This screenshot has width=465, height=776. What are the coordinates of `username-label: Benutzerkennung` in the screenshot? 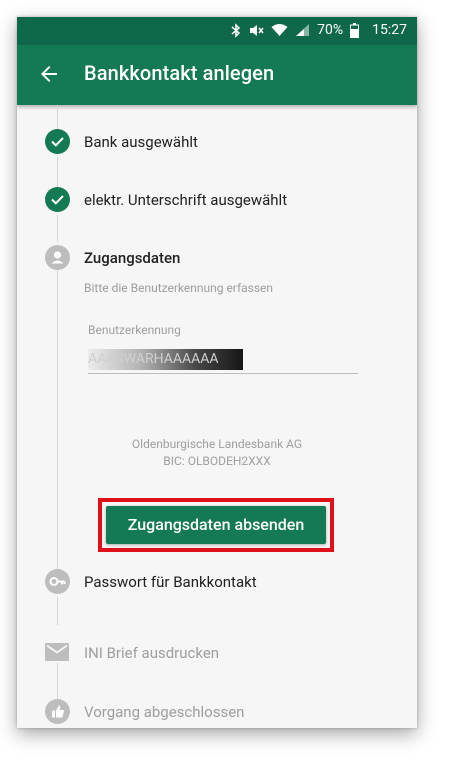 It's located at (134, 330).